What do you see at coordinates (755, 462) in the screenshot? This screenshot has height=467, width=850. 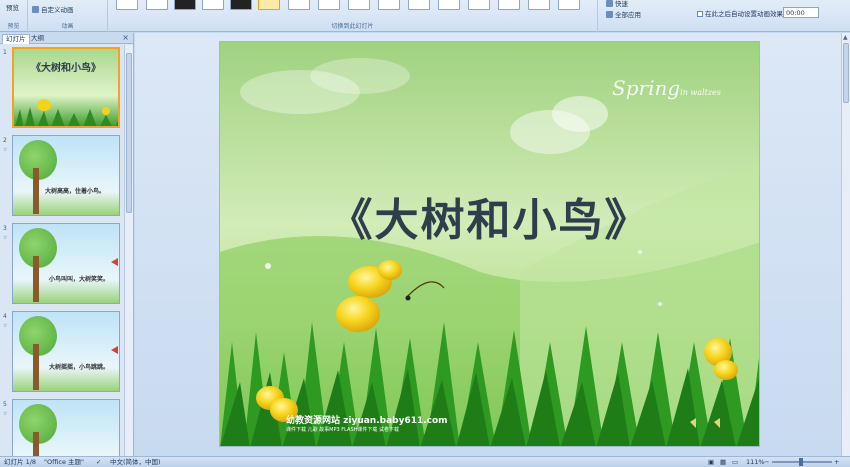 I see `zoom-level: 111%` at bounding box center [755, 462].